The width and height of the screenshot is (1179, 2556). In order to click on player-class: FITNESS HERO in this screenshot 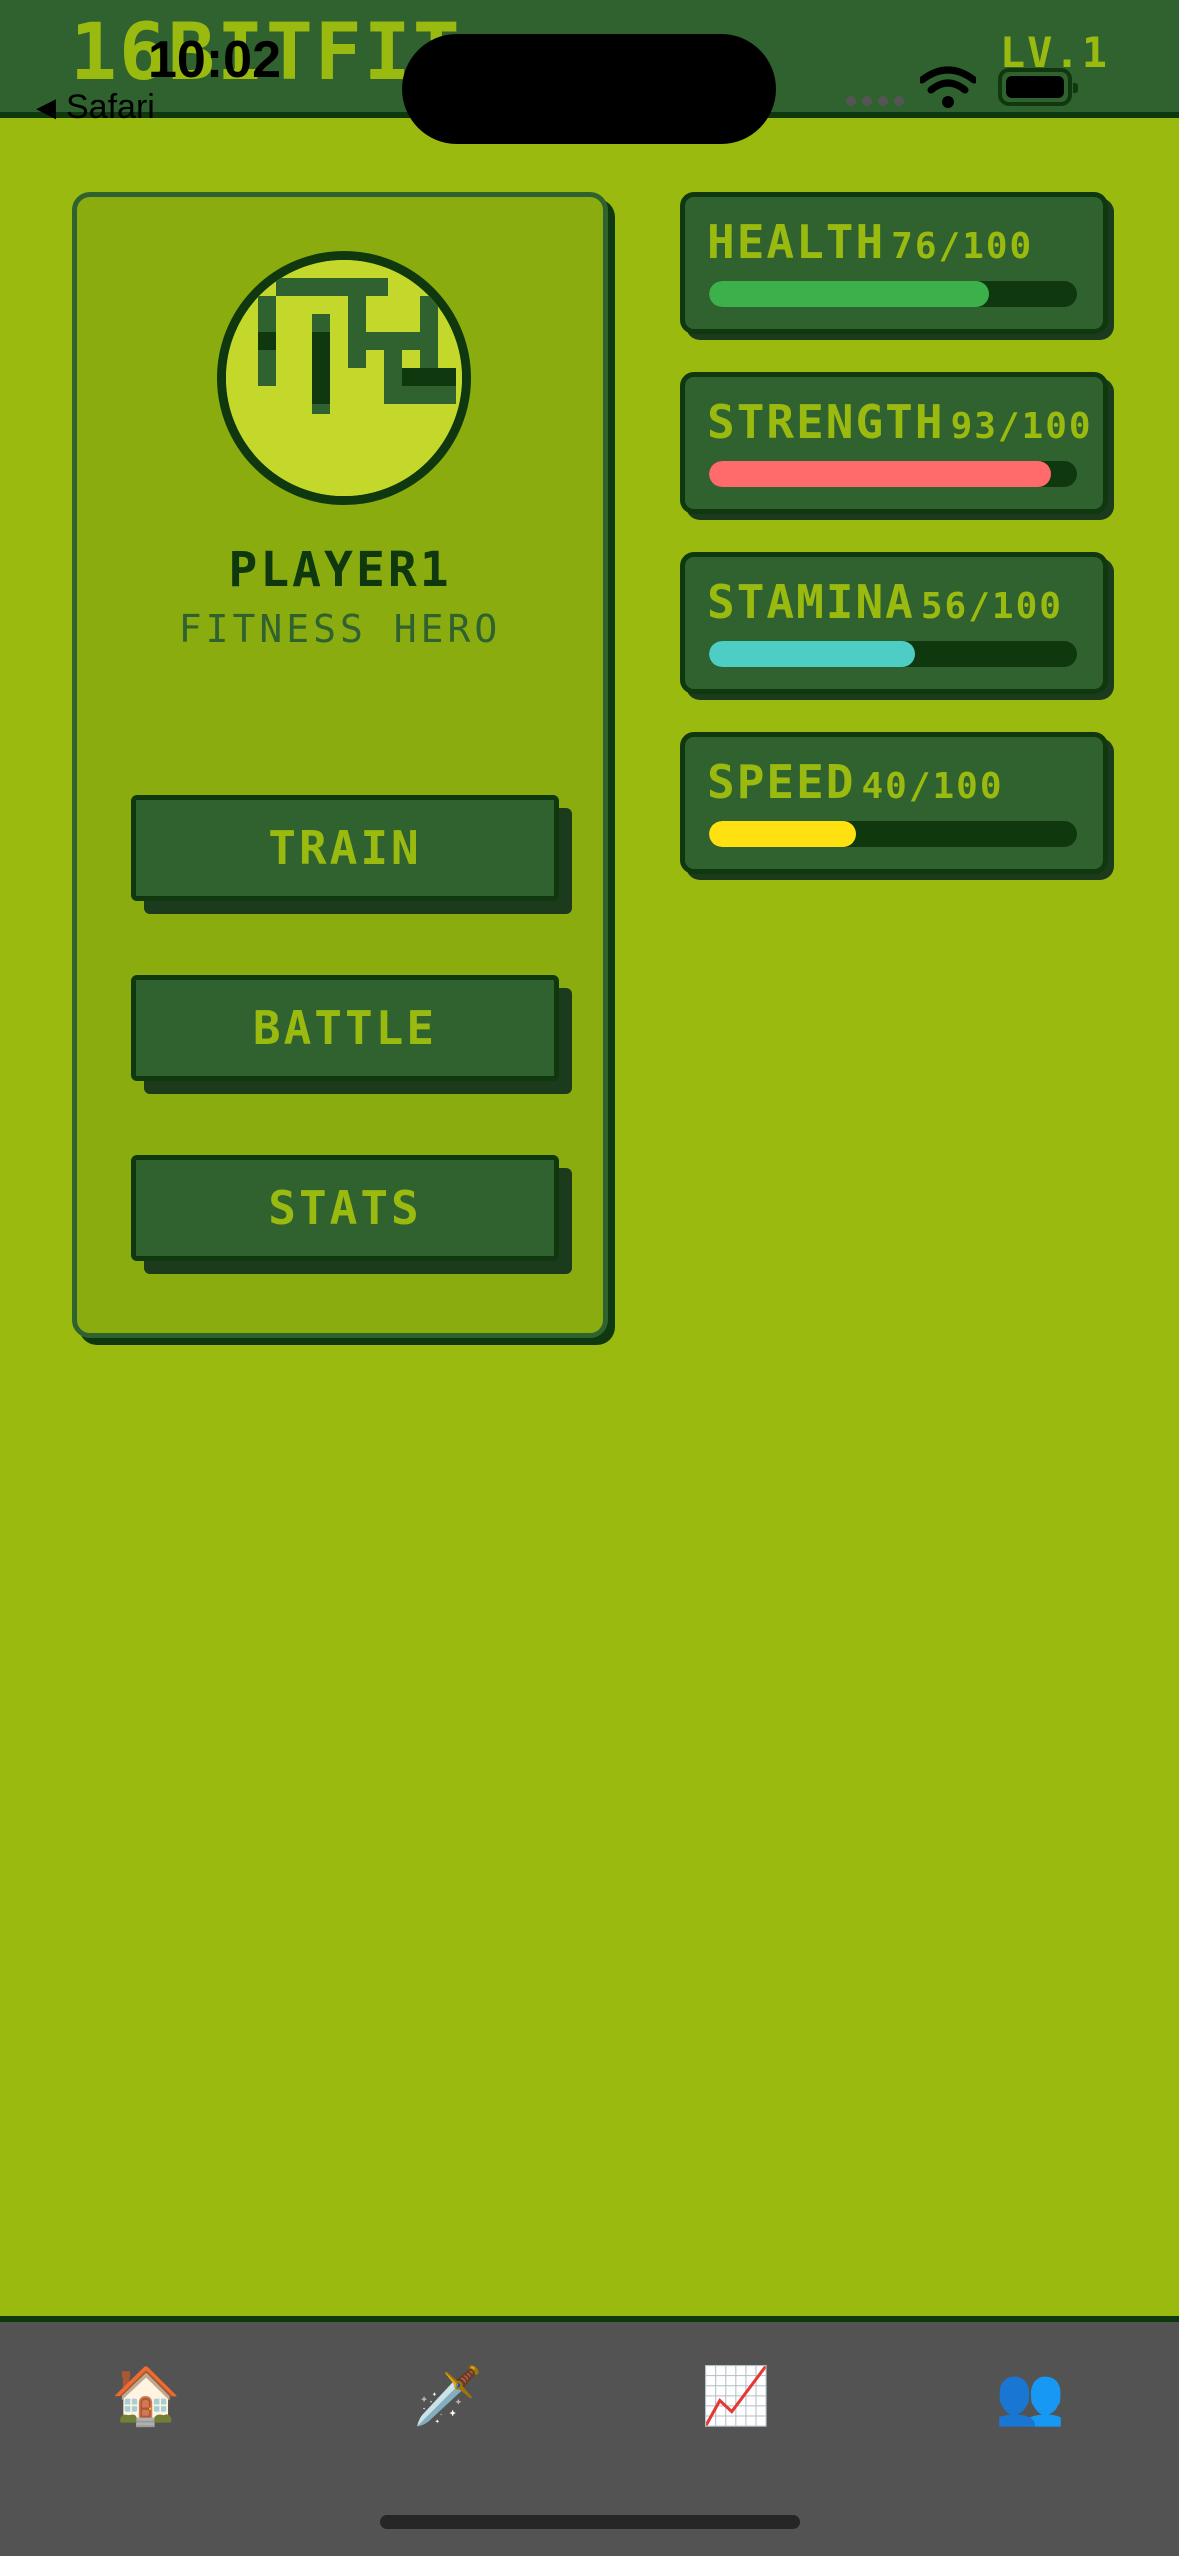, I will do `click(340, 629)`.